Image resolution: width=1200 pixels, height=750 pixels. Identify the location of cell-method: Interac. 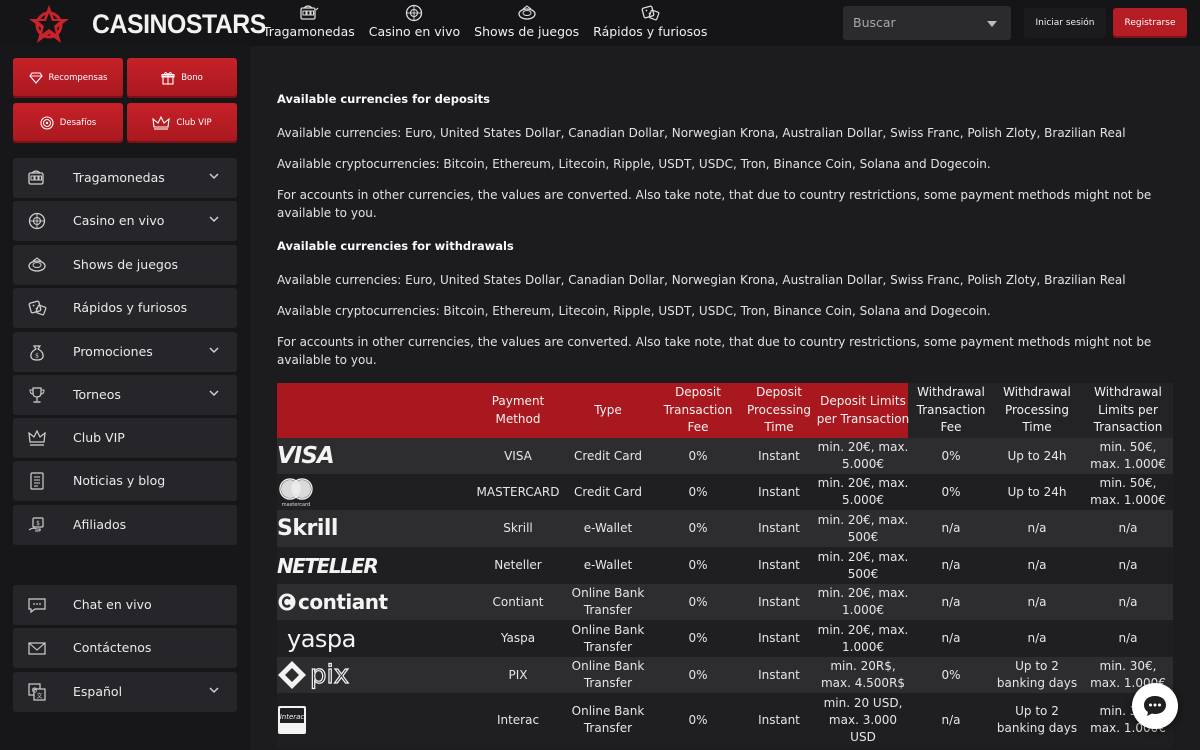
(518, 719).